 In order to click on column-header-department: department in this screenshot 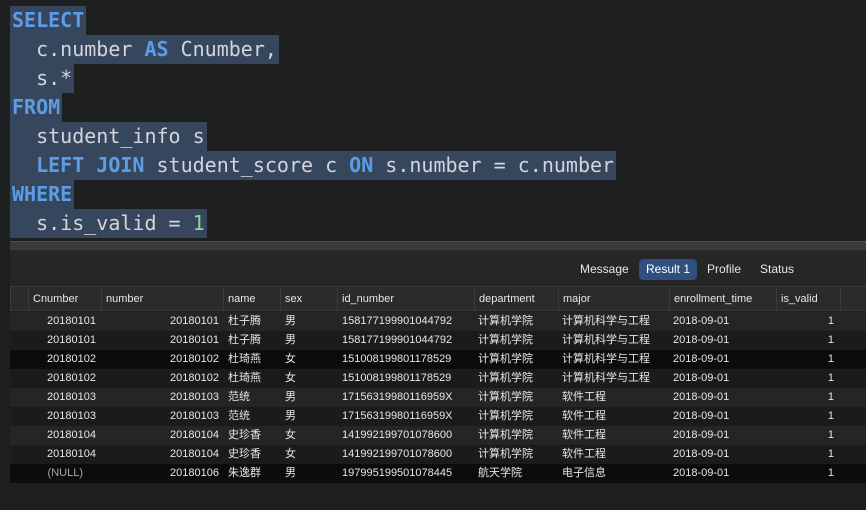, I will do `click(516, 299)`.